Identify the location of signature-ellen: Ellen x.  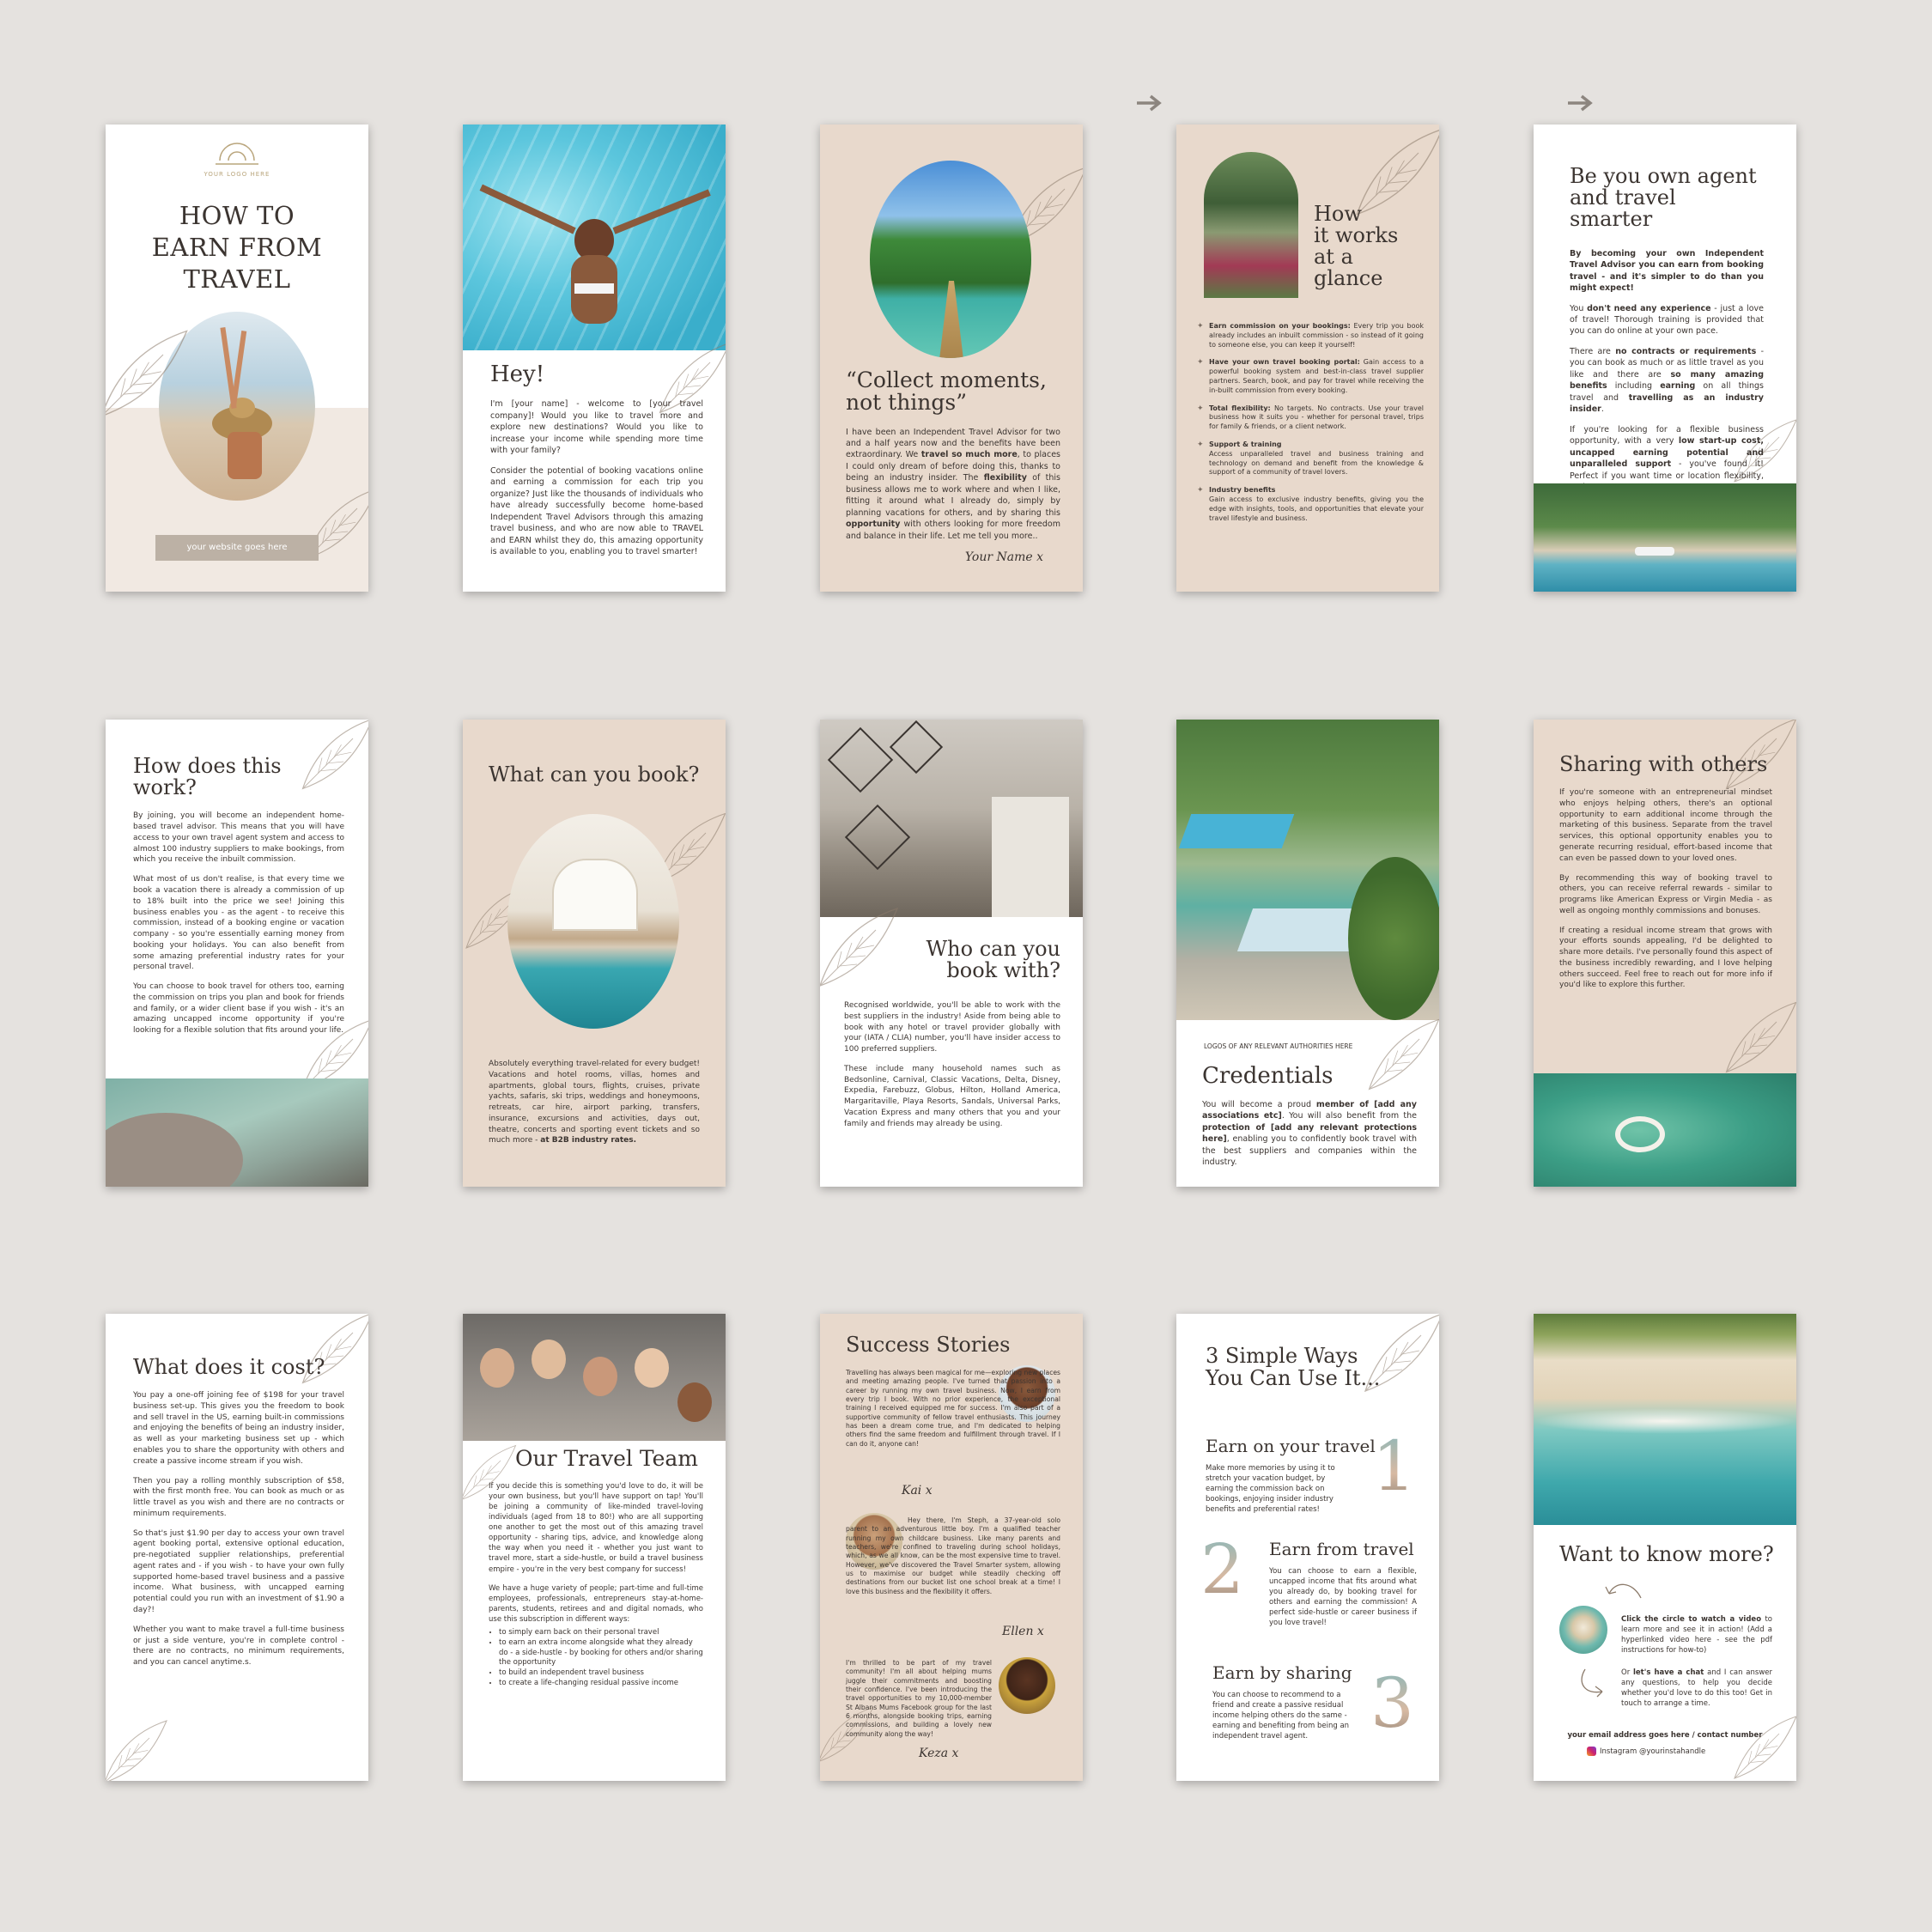
(1023, 1631).